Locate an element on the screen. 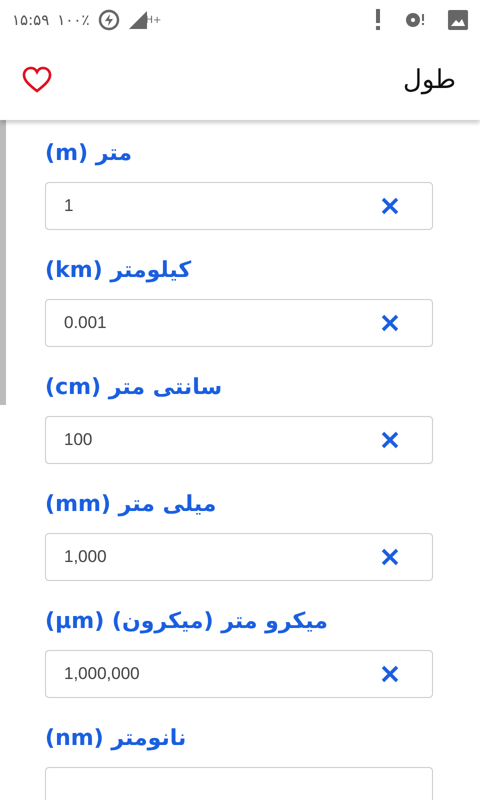  input-field: 0.001 is located at coordinates (239, 323).